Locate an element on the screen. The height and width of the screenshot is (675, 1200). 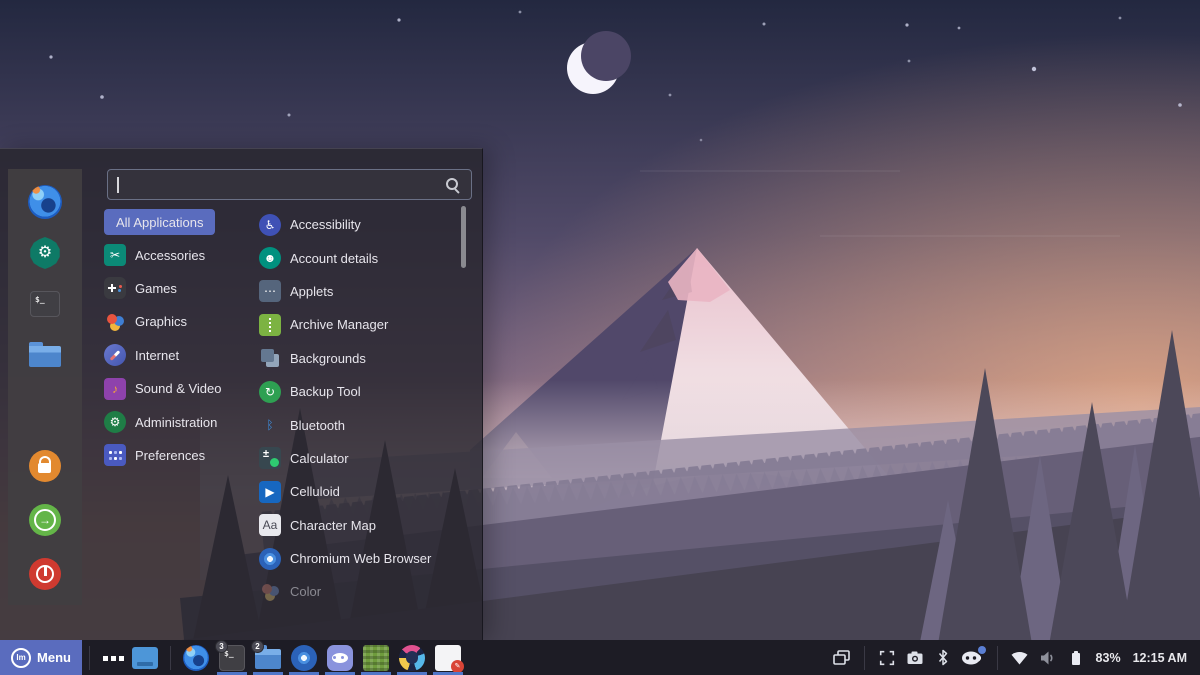
log-out-button is located at coordinates (45, 520).